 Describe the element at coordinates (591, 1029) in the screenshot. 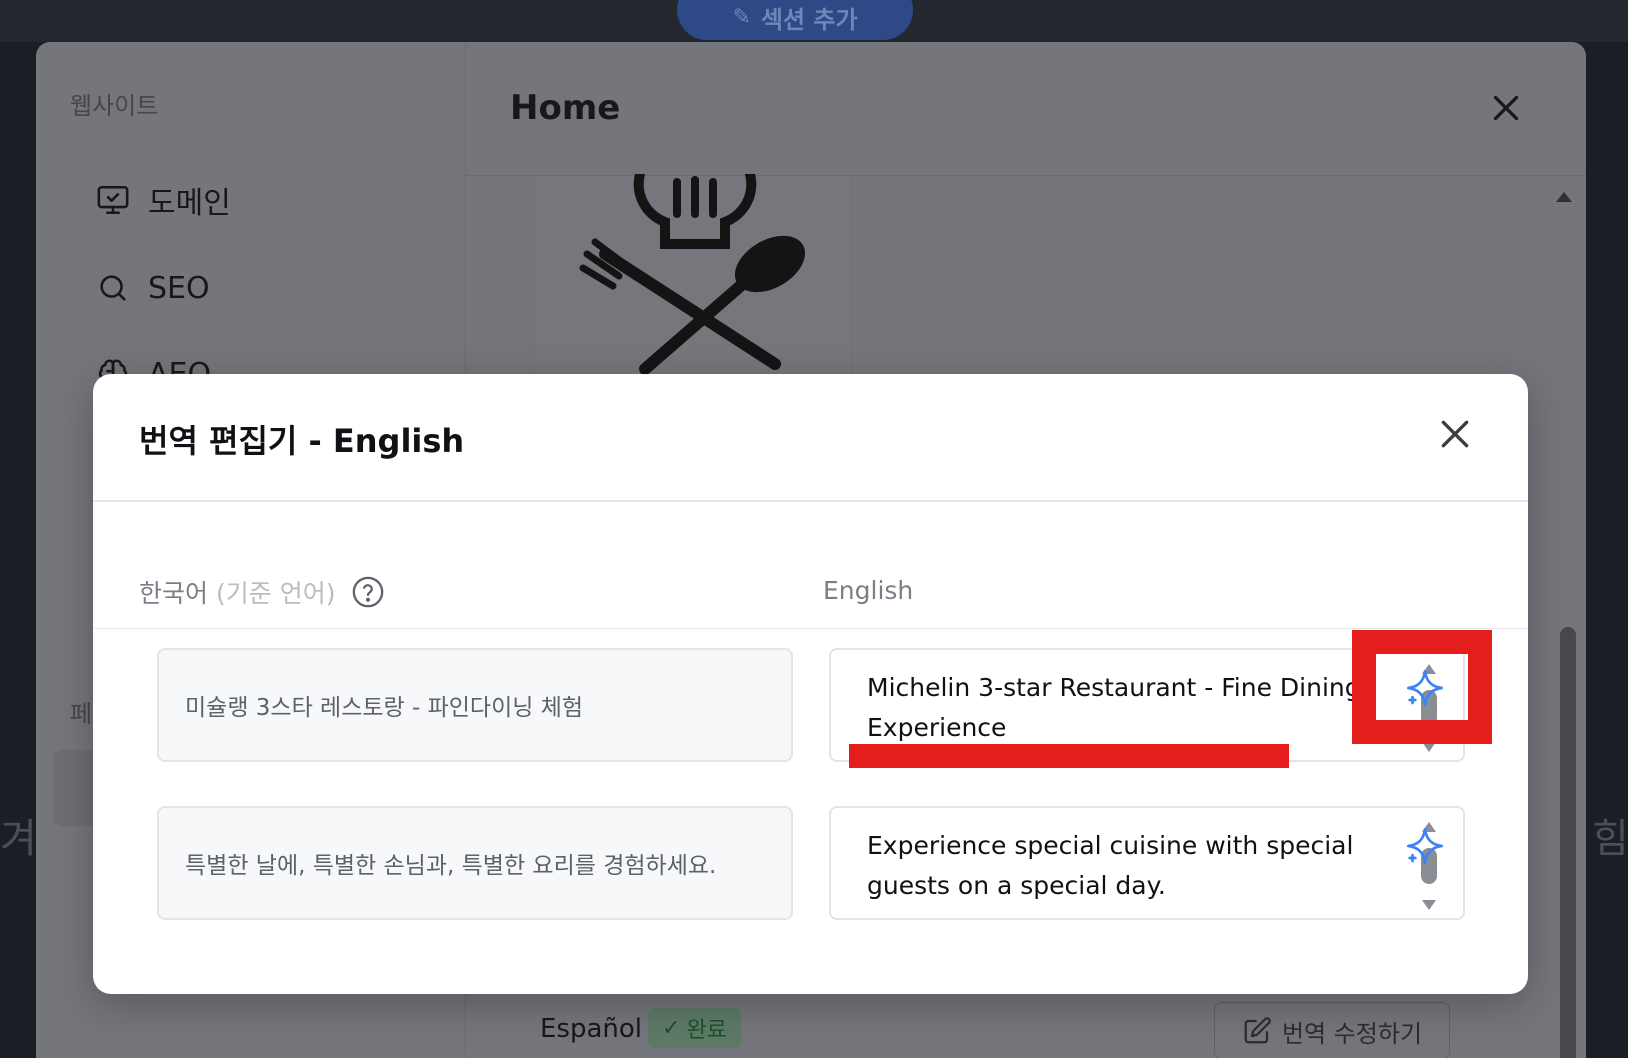

I see `language-name: Español` at that location.